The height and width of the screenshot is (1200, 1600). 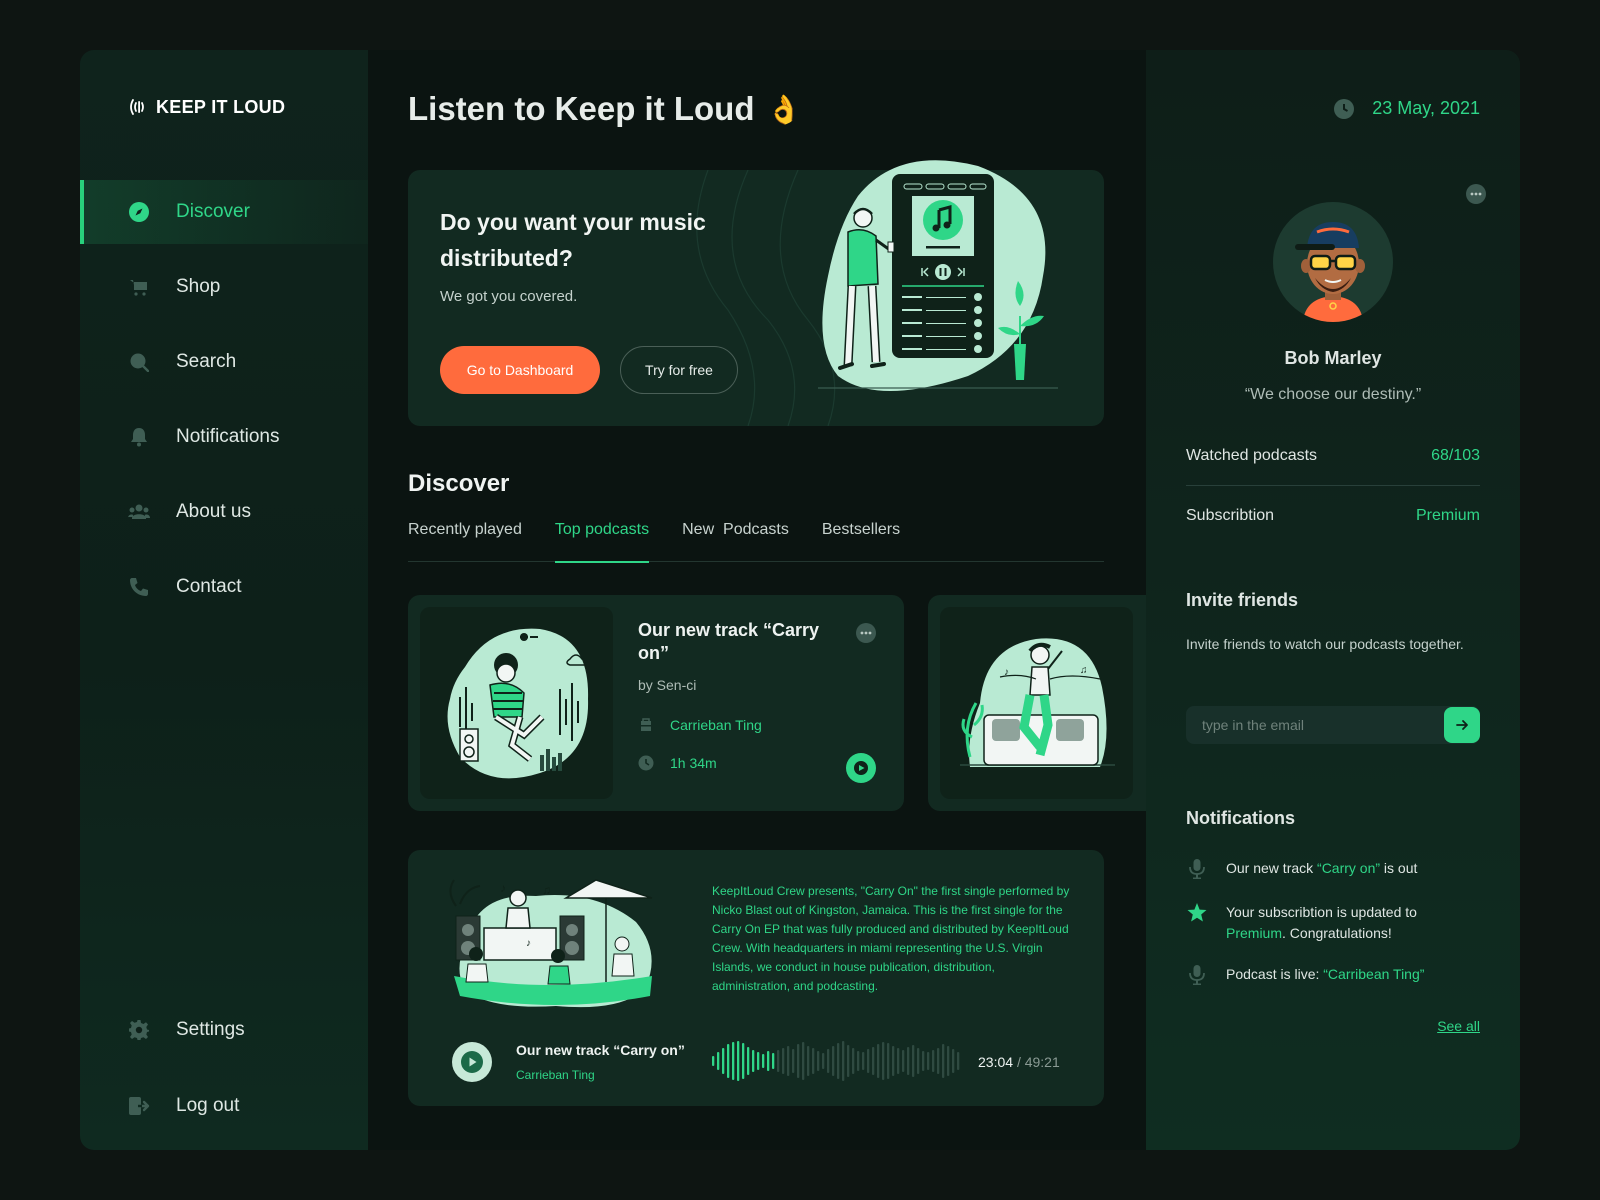 What do you see at coordinates (139, 587) in the screenshot?
I see `phone-icon` at bounding box center [139, 587].